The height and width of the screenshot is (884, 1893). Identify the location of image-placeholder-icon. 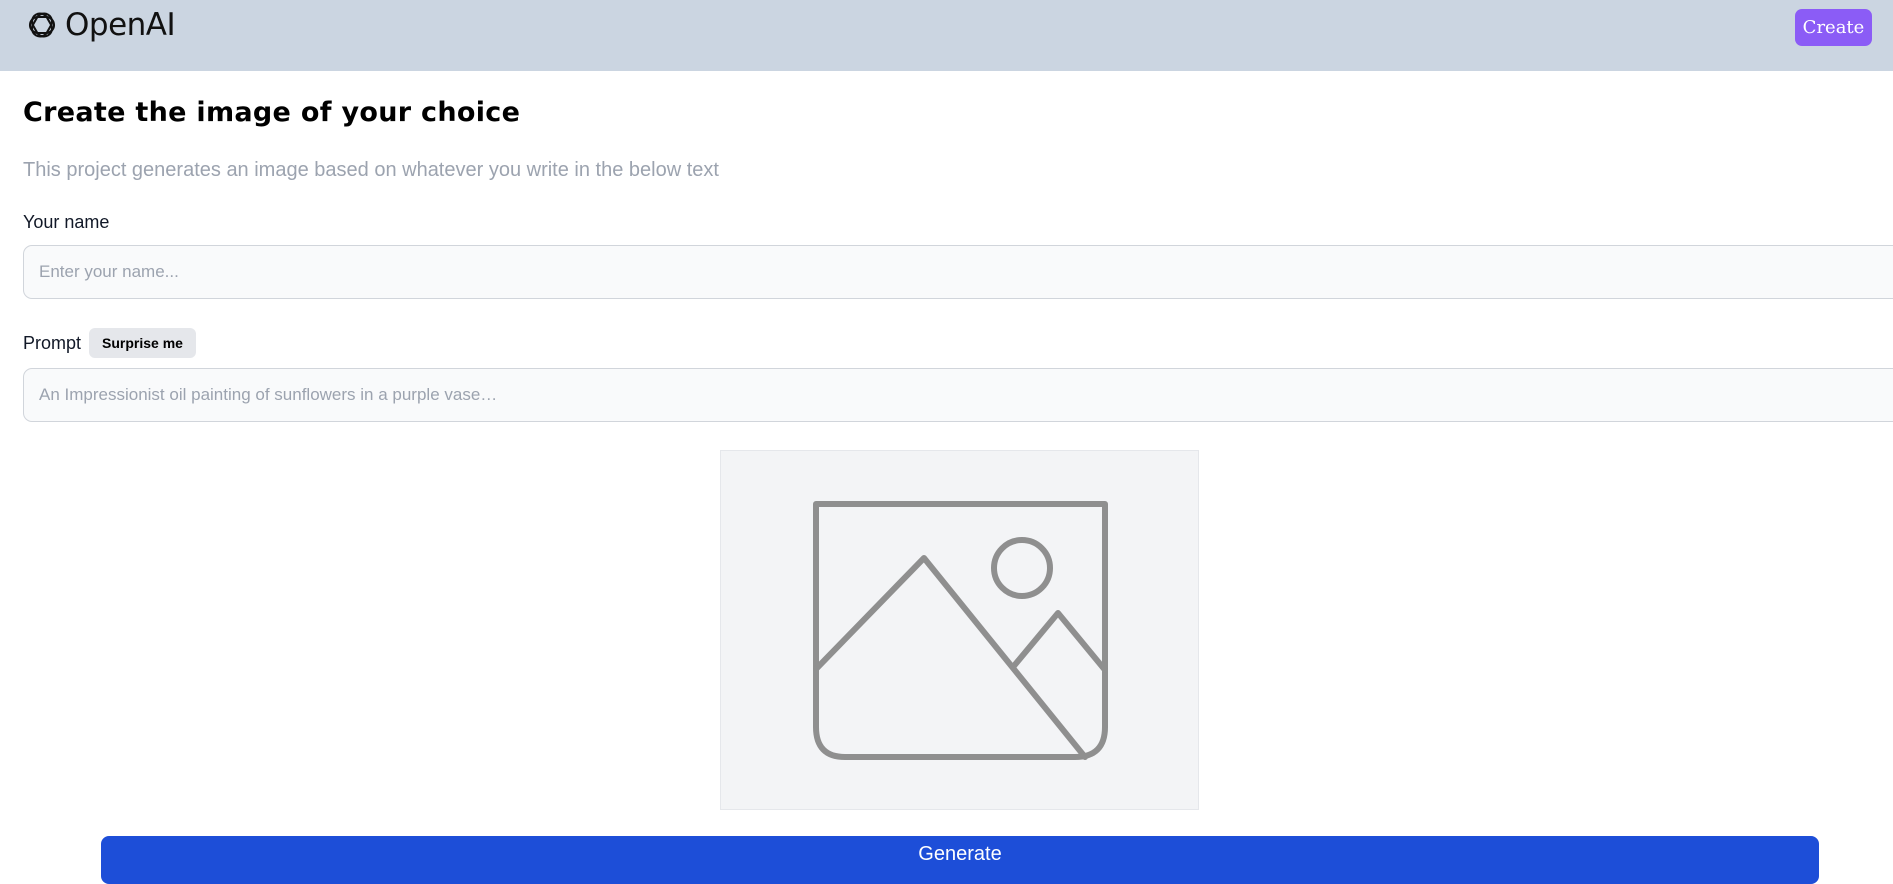
(960, 630).